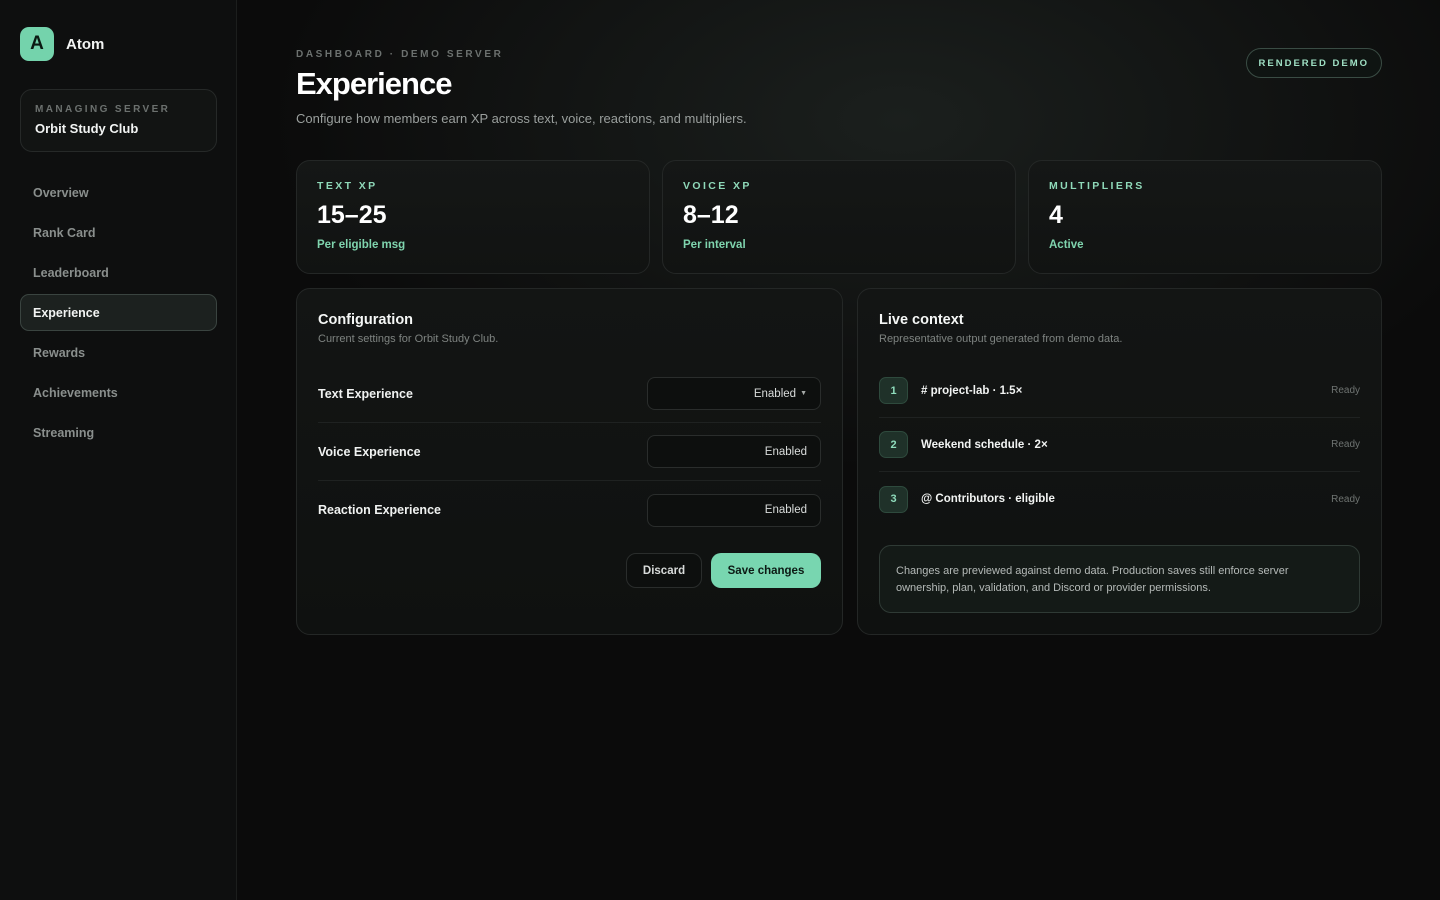 The height and width of the screenshot is (900, 1440). I want to click on stat-label: TEXT XP, so click(347, 186).